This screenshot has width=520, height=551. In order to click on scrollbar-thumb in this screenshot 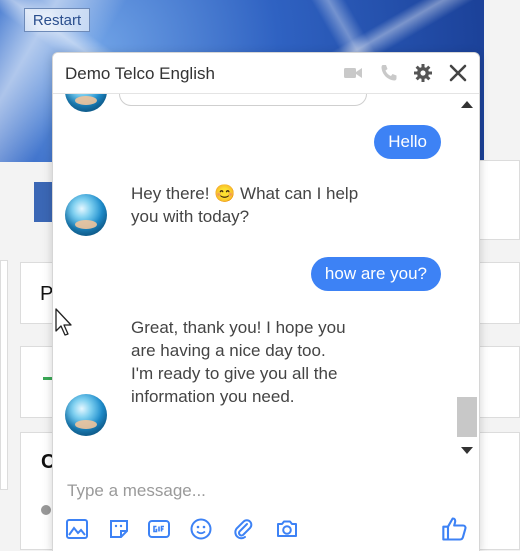, I will do `click(467, 417)`.